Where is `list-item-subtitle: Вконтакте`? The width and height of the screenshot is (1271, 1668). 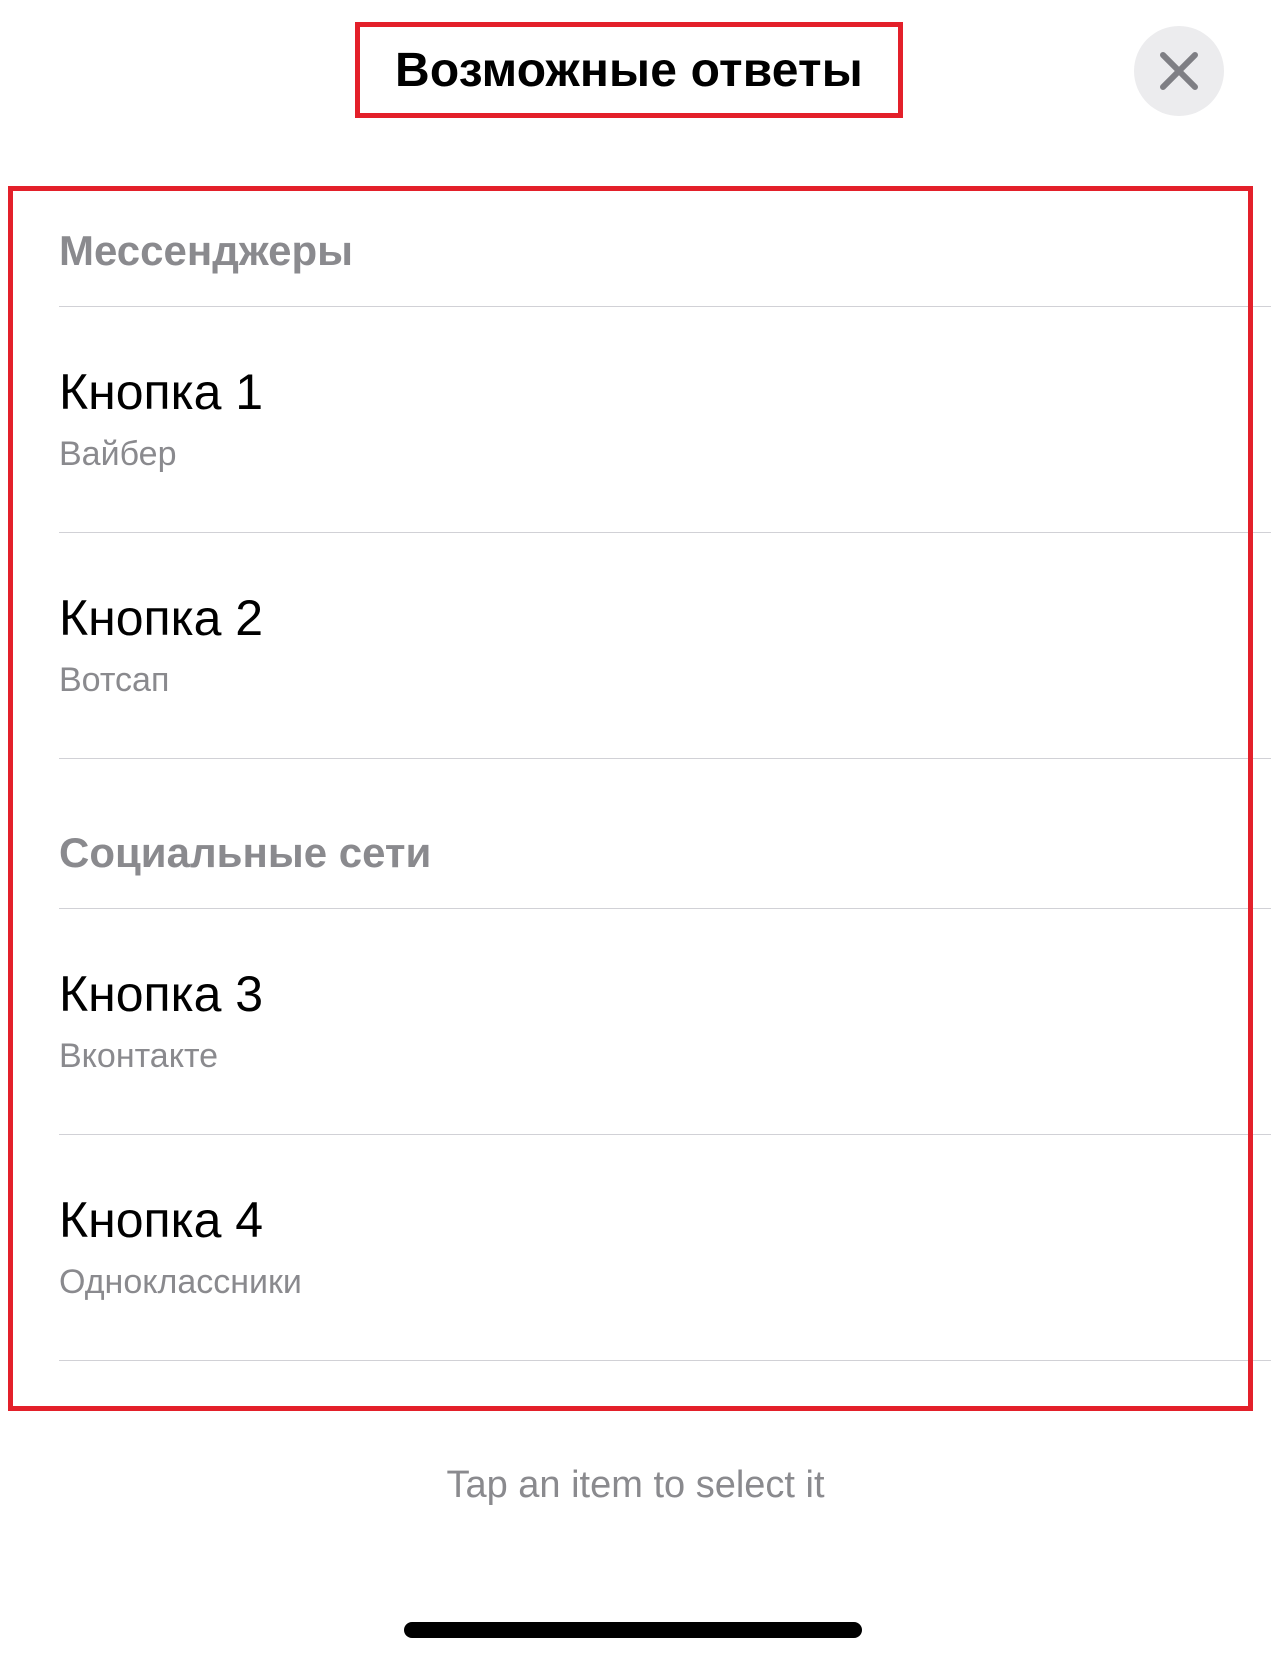 list-item-subtitle: Вконтакте is located at coordinates (139, 1056).